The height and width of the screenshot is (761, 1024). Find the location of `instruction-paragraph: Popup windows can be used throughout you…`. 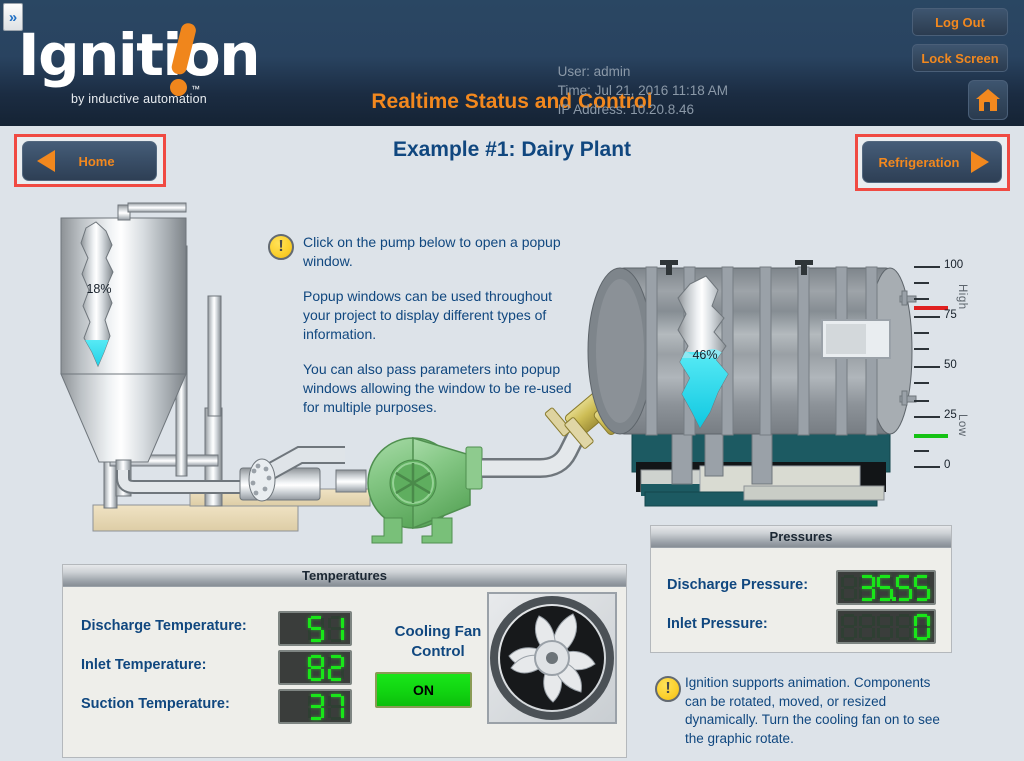

instruction-paragraph: Popup windows can be used throughout you… is located at coordinates (428, 315).